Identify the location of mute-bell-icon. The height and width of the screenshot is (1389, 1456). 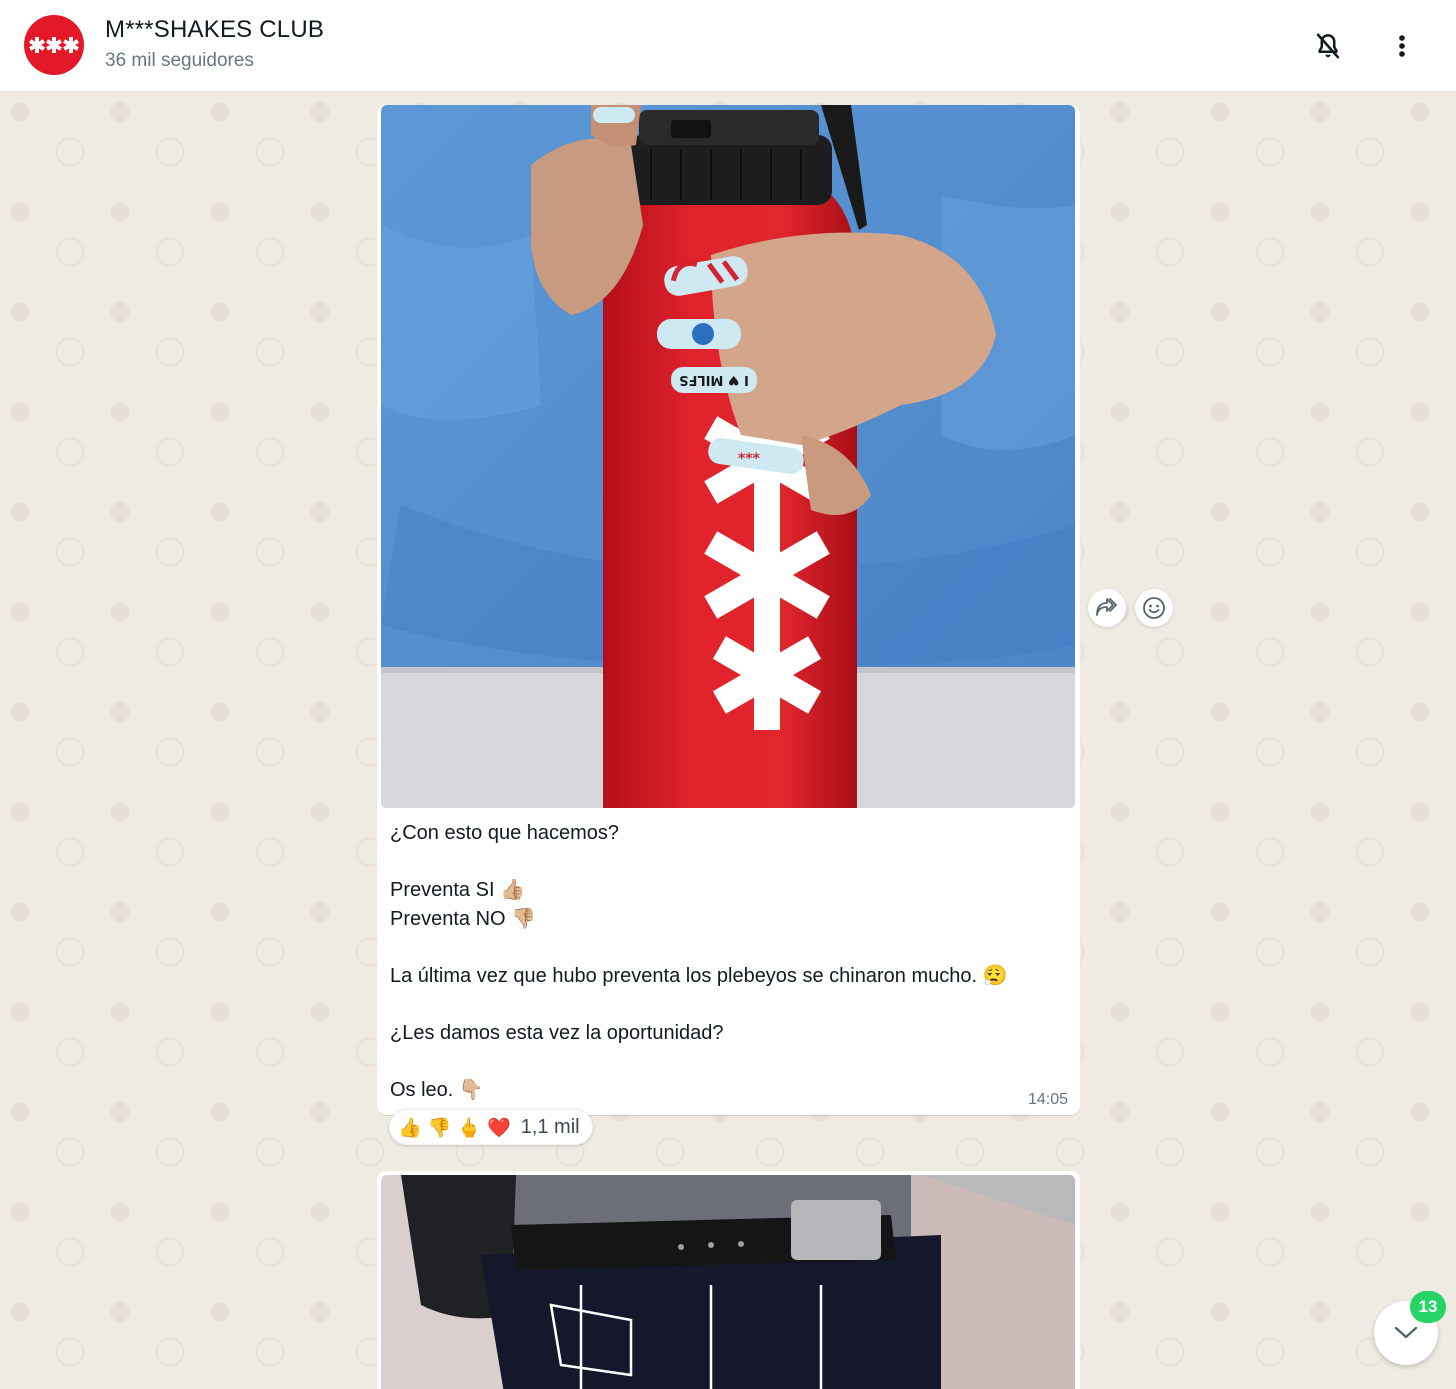
(1328, 46).